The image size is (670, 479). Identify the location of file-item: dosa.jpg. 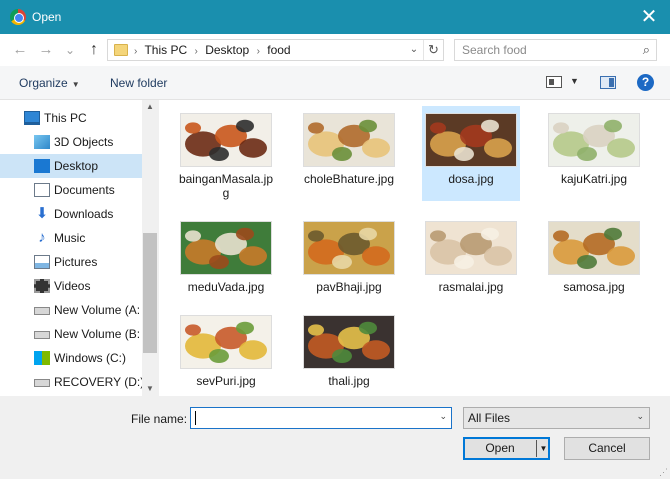
(471, 153).